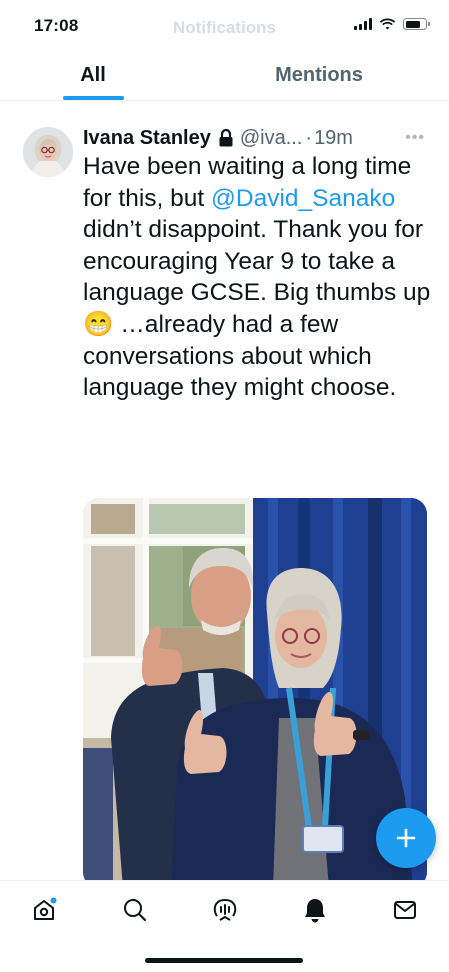 This screenshot has height=972, width=449. Describe the element at coordinates (56, 25) in the screenshot. I see `status-time: 17:08` at that location.